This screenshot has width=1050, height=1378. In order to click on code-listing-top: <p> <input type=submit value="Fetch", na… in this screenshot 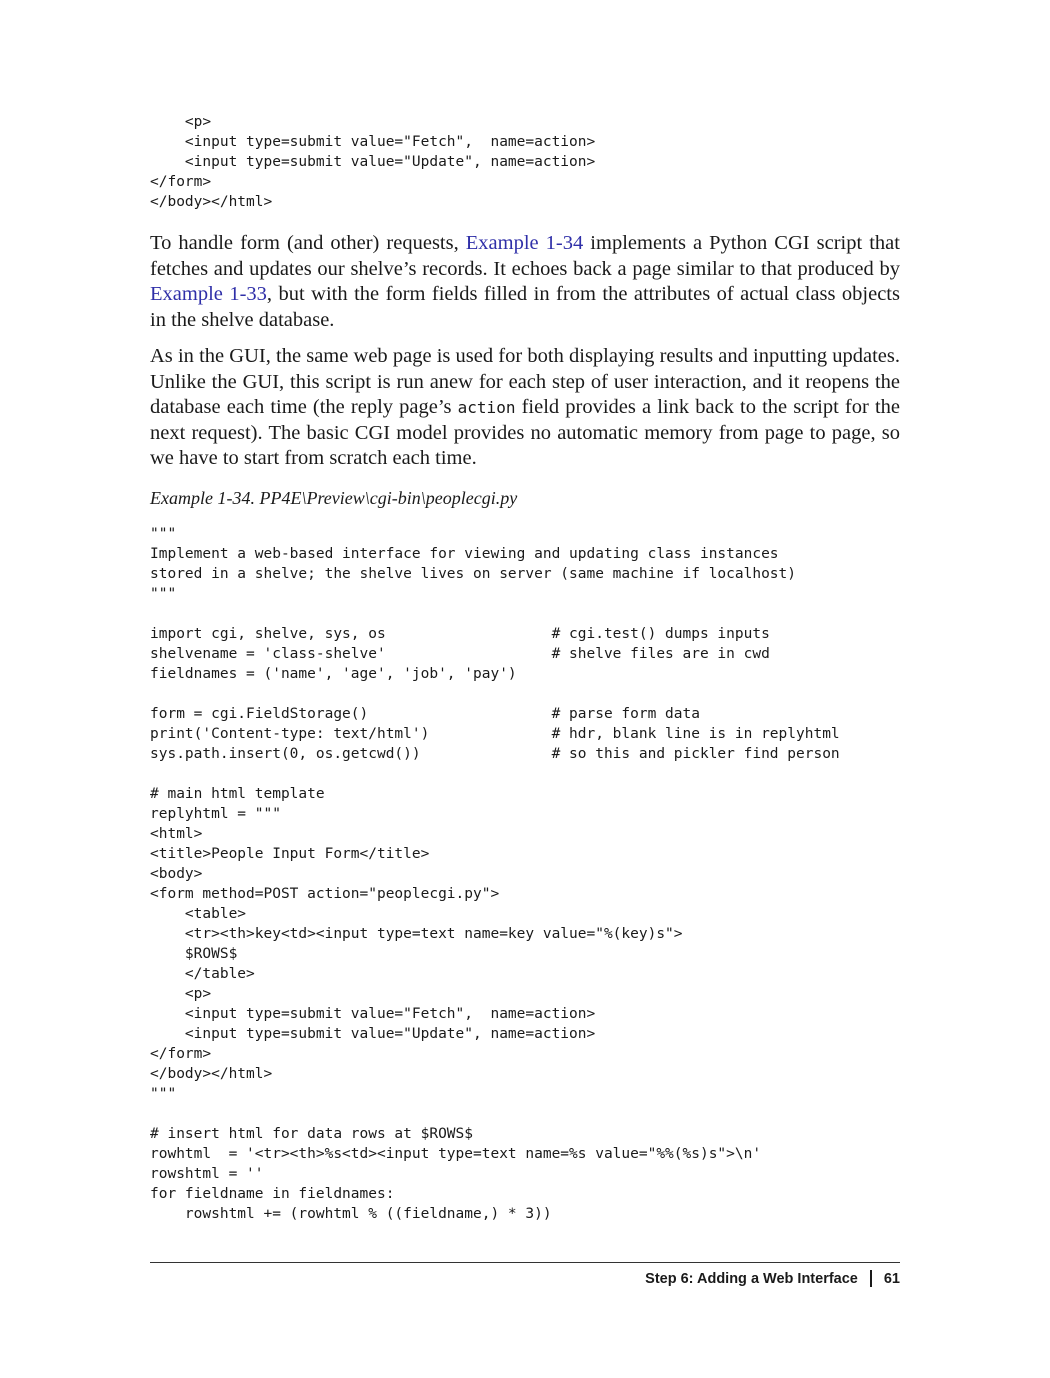, I will do `click(373, 162)`.